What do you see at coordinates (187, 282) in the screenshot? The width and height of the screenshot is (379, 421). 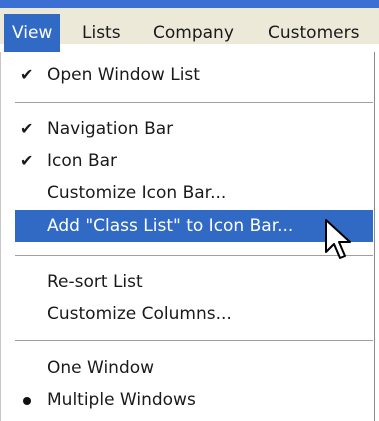 I see `menu-item-re-sort-list: Re-sort List` at bounding box center [187, 282].